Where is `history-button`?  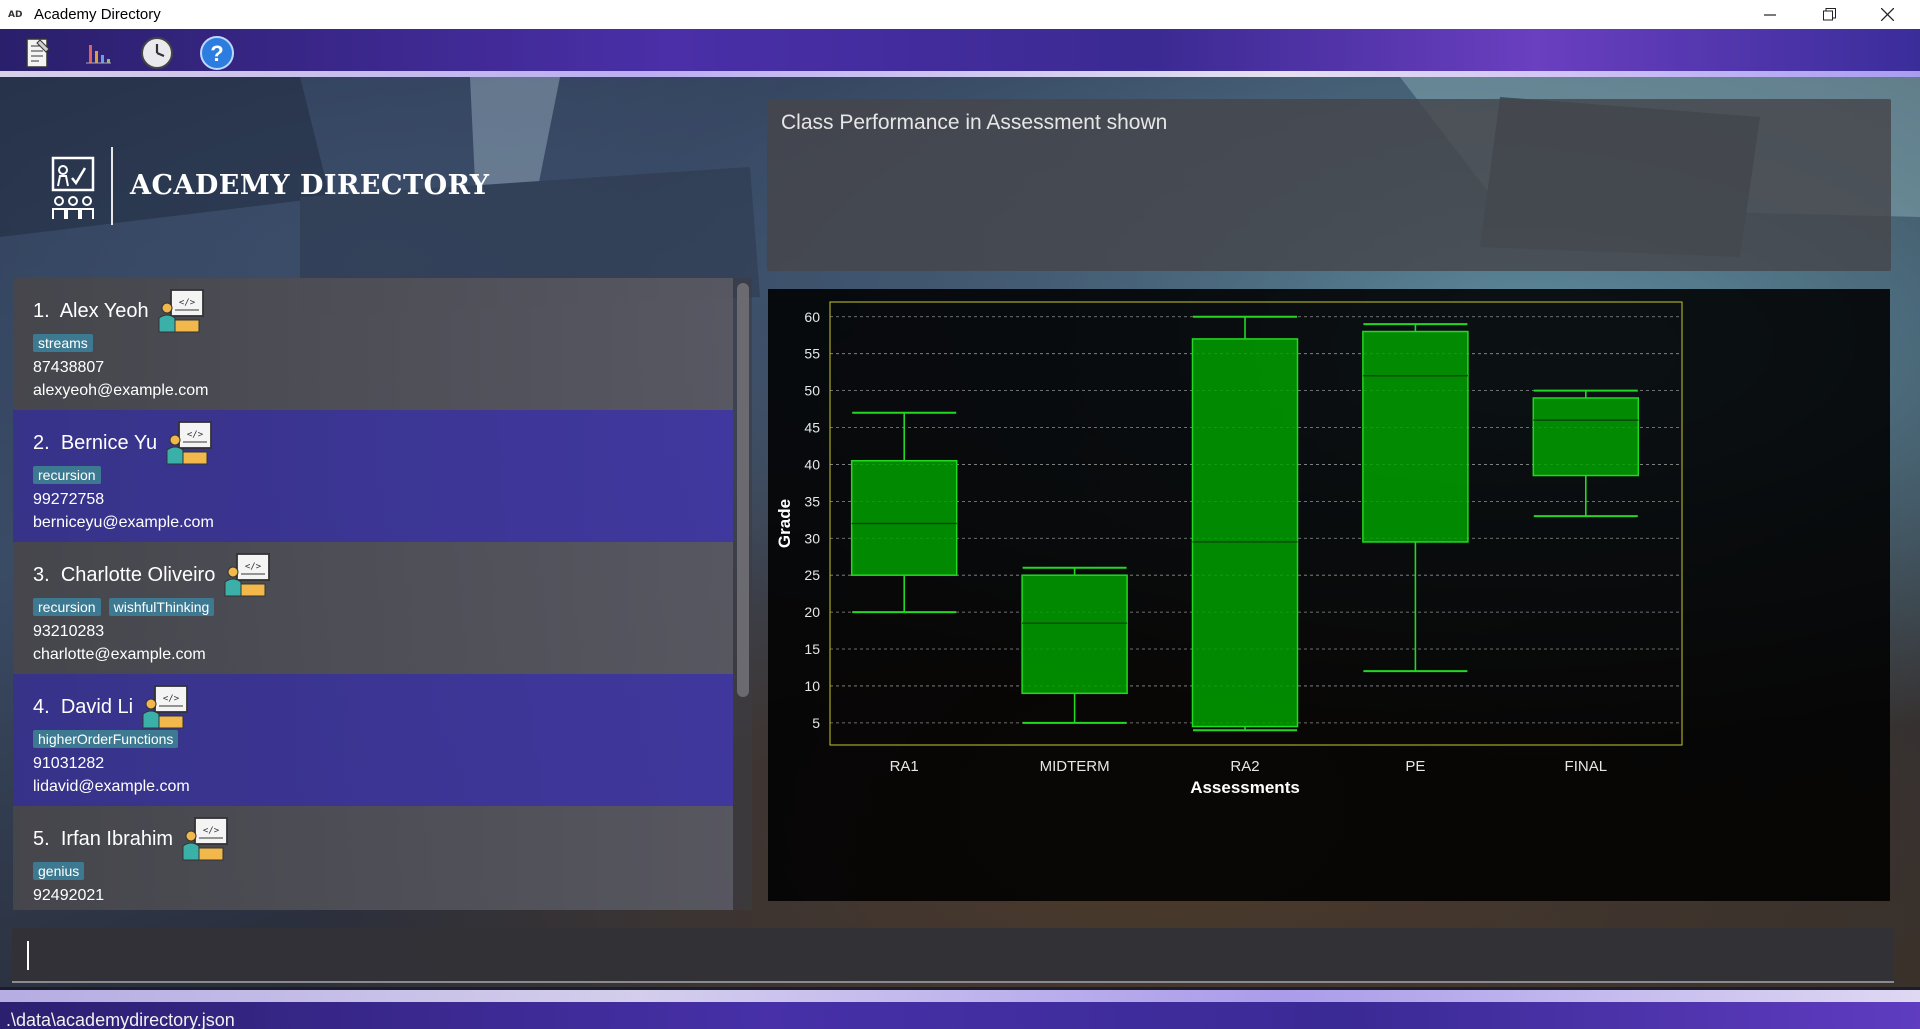 history-button is located at coordinates (157, 53).